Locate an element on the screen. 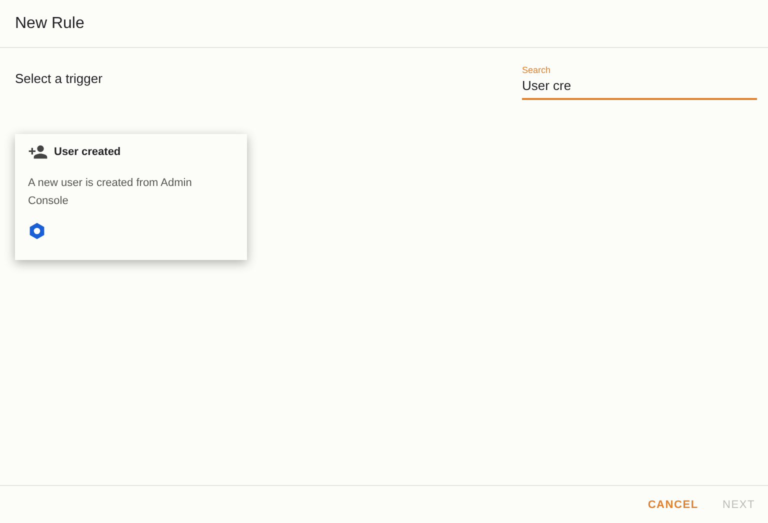 This screenshot has width=768, height=523. search-field: User cre is located at coordinates (639, 87).